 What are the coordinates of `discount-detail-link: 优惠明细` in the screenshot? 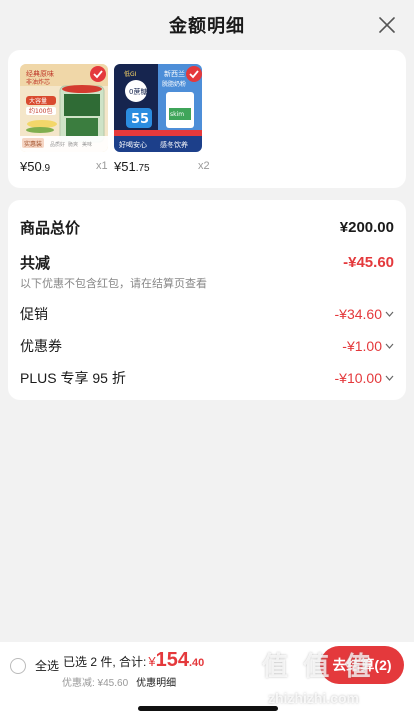 It's located at (156, 681).